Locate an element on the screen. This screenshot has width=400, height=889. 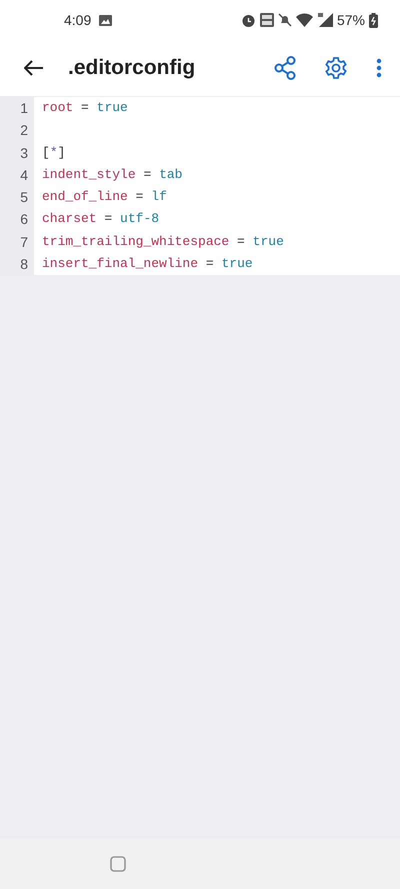
config-key: charset is located at coordinates (69, 218).